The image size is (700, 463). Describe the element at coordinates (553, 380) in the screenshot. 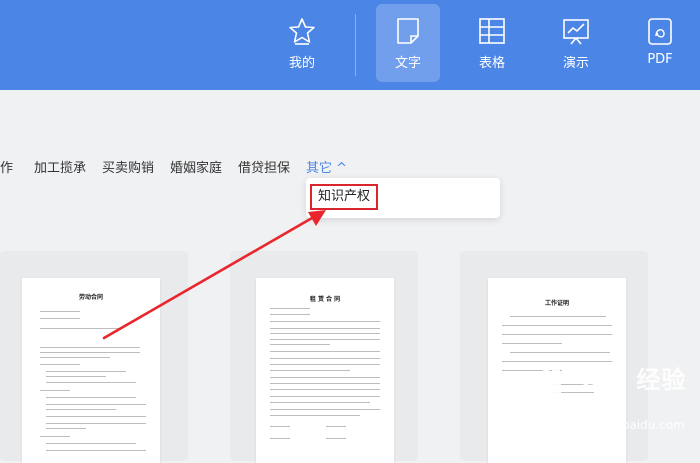

I see `paw-logo-icon` at that location.